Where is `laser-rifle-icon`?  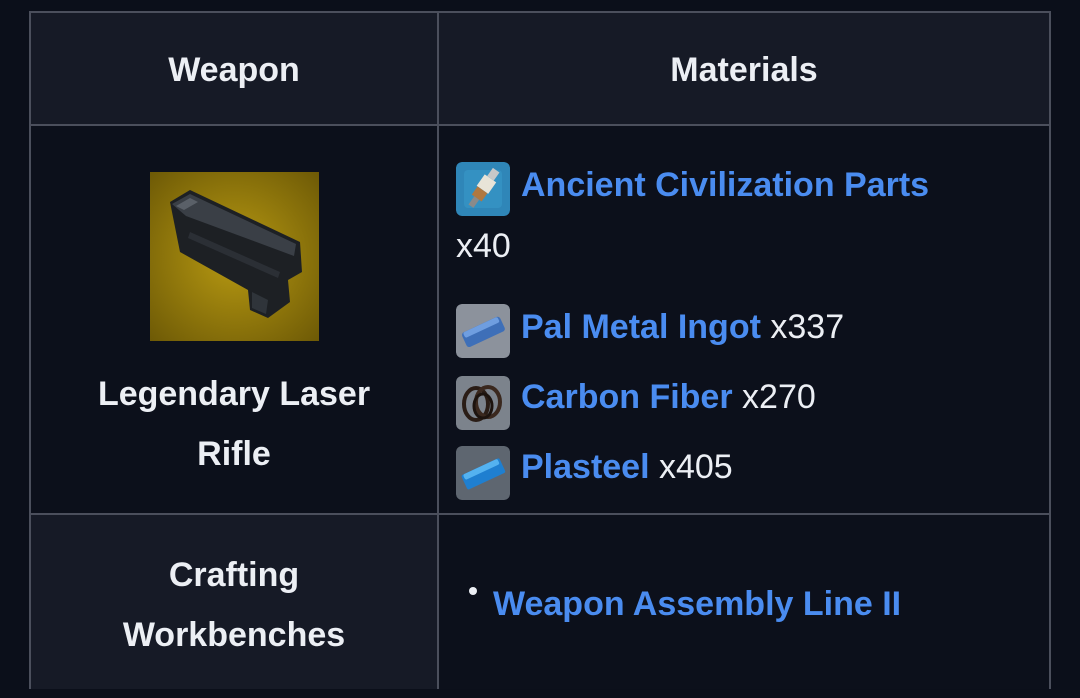 laser-rifle-icon is located at coordinates (234, 256).